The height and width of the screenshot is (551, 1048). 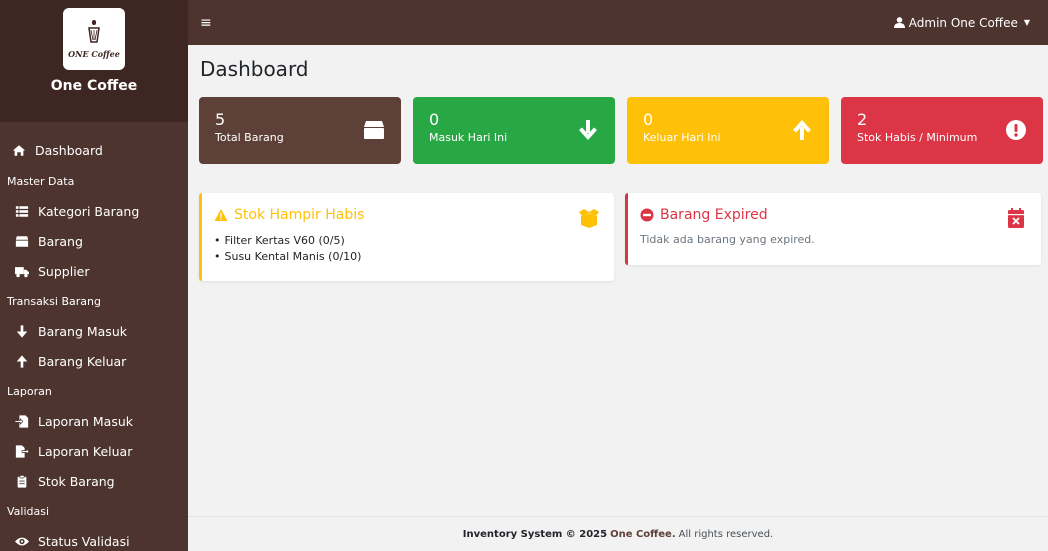 I want to click on sidebar-item-laporan-masuk: Laporan Masuk, so click(x=94, y=421).